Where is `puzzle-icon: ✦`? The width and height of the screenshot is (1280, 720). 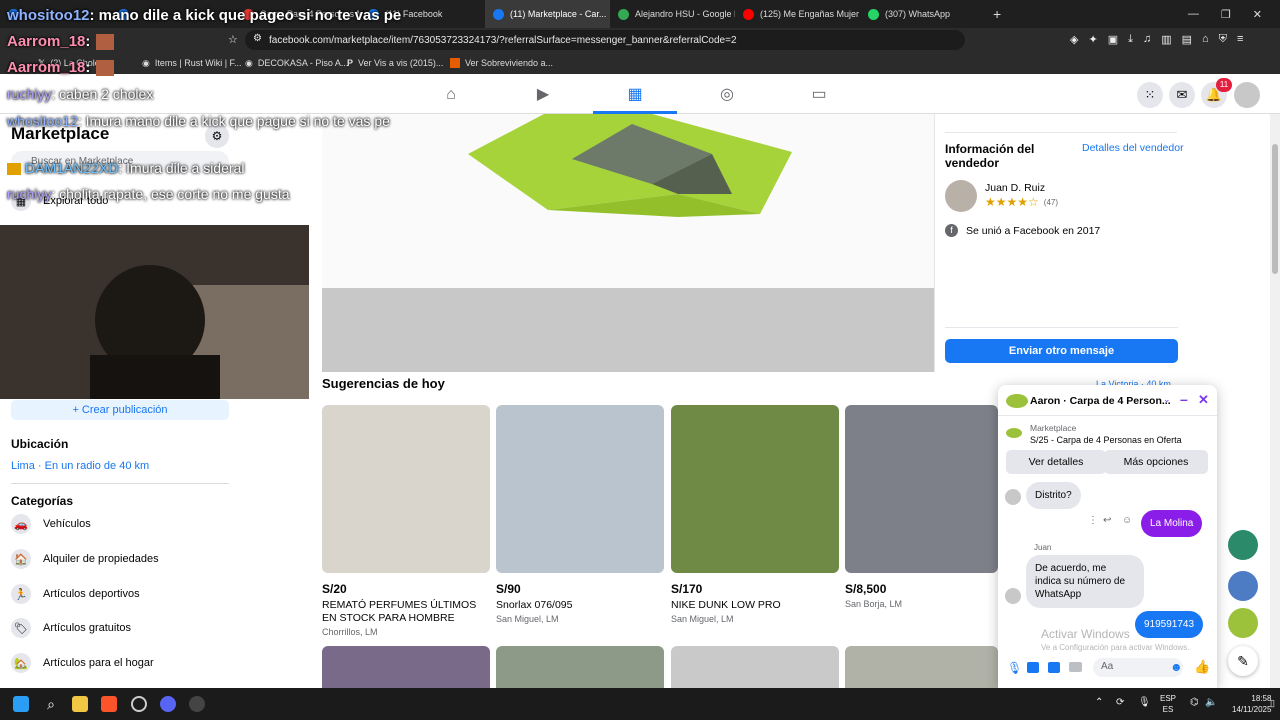 puzzle-icon: ✦ is located at coordinates (1092, 39).